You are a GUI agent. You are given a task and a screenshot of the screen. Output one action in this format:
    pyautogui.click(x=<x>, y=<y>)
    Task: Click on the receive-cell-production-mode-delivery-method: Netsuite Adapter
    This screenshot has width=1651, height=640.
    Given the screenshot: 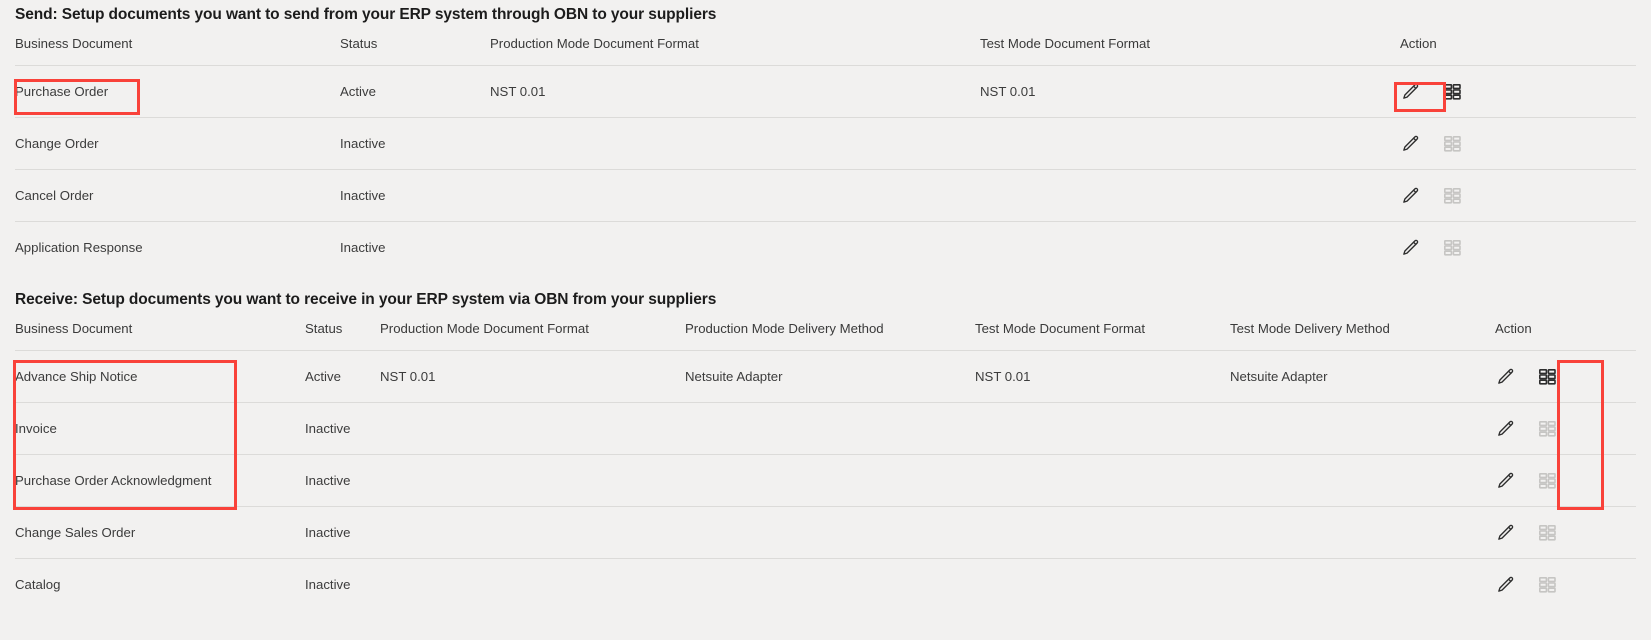 What is the action you would take?
    pyautogui.click(x=830, y=376)
    